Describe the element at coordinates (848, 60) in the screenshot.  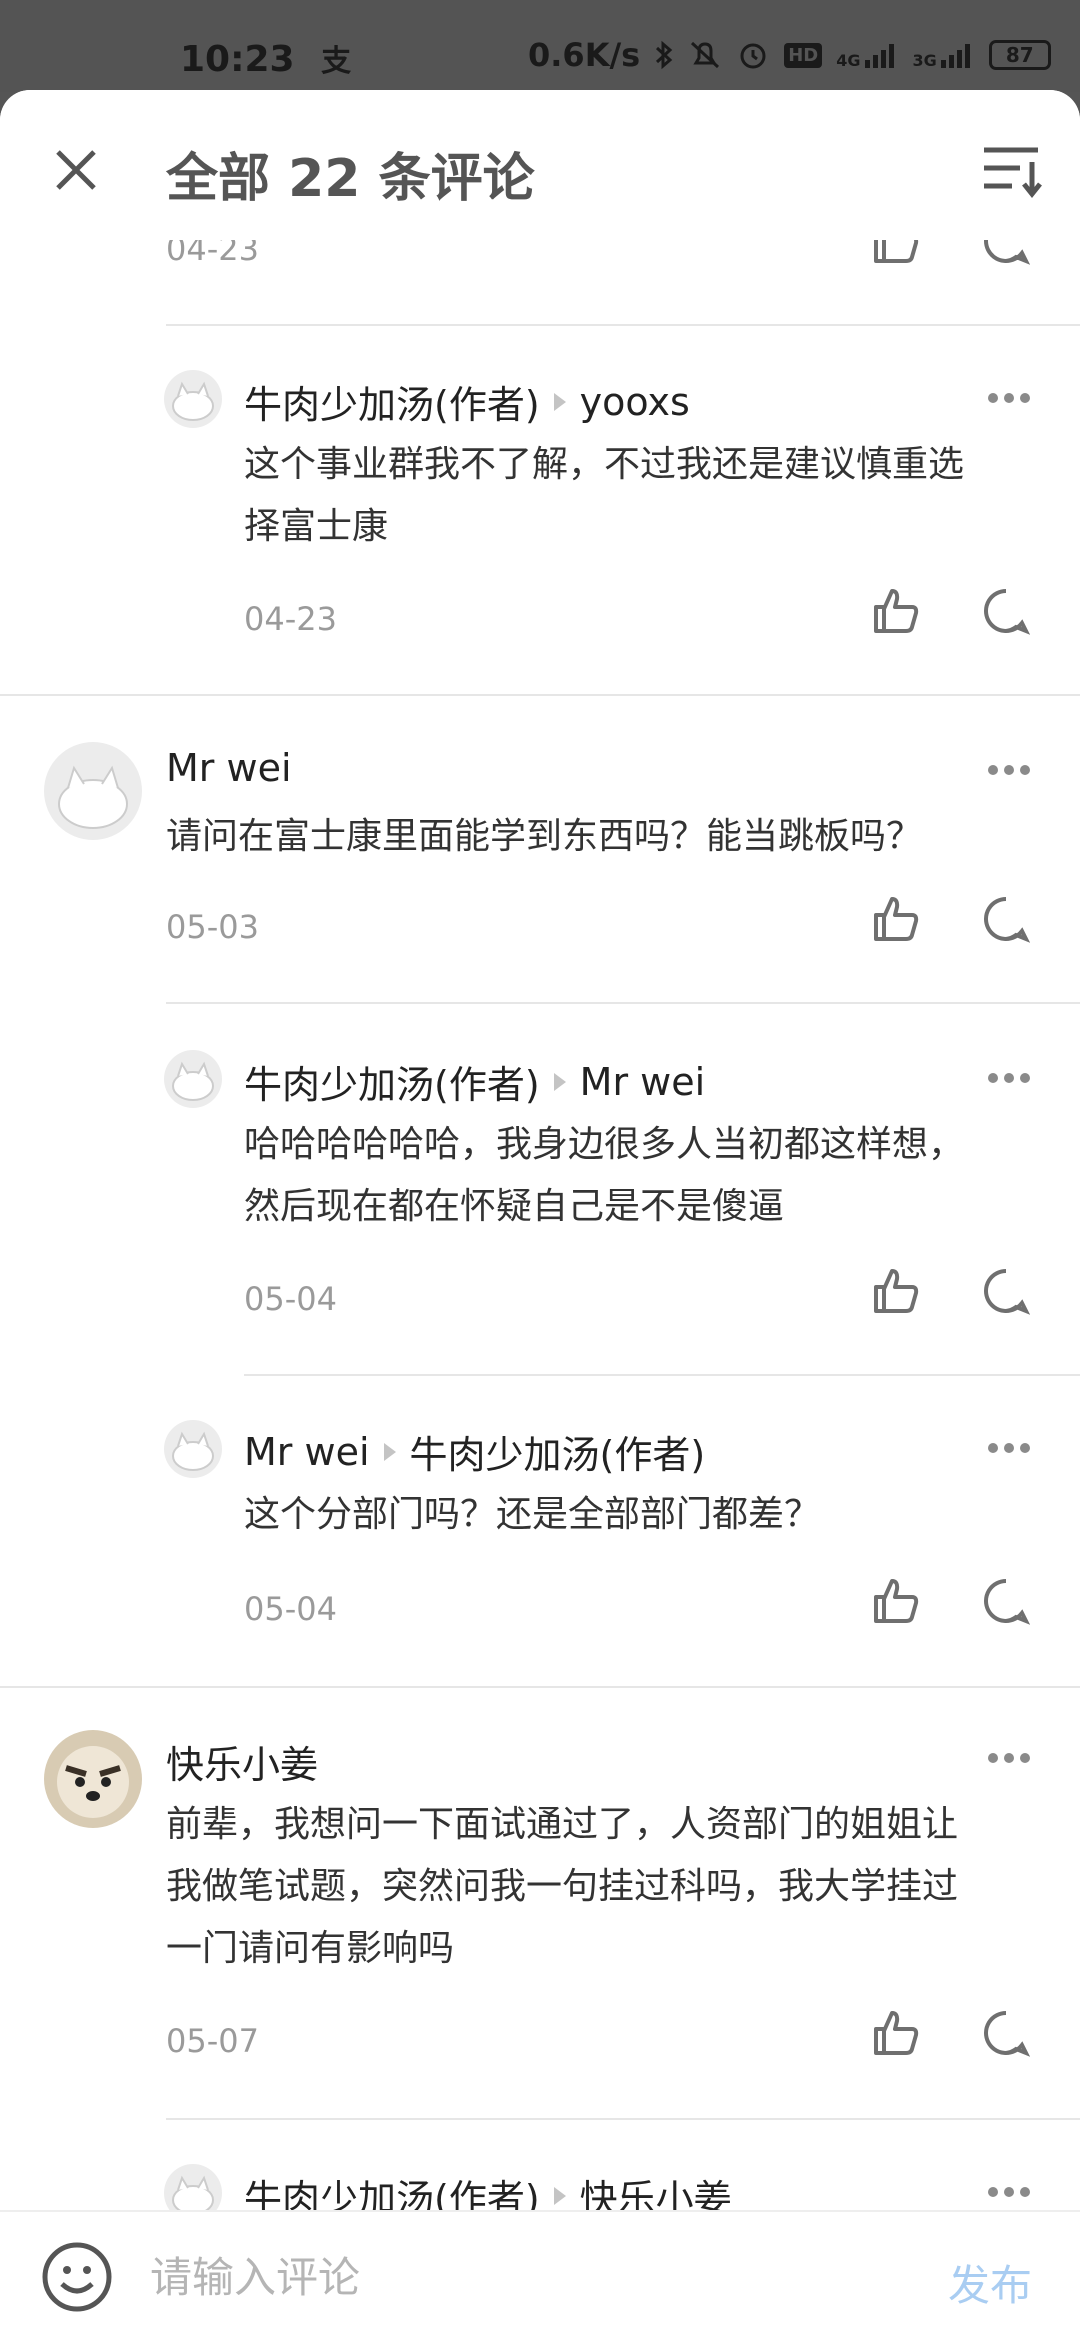
I see `network-type-1: 4G` at that location.